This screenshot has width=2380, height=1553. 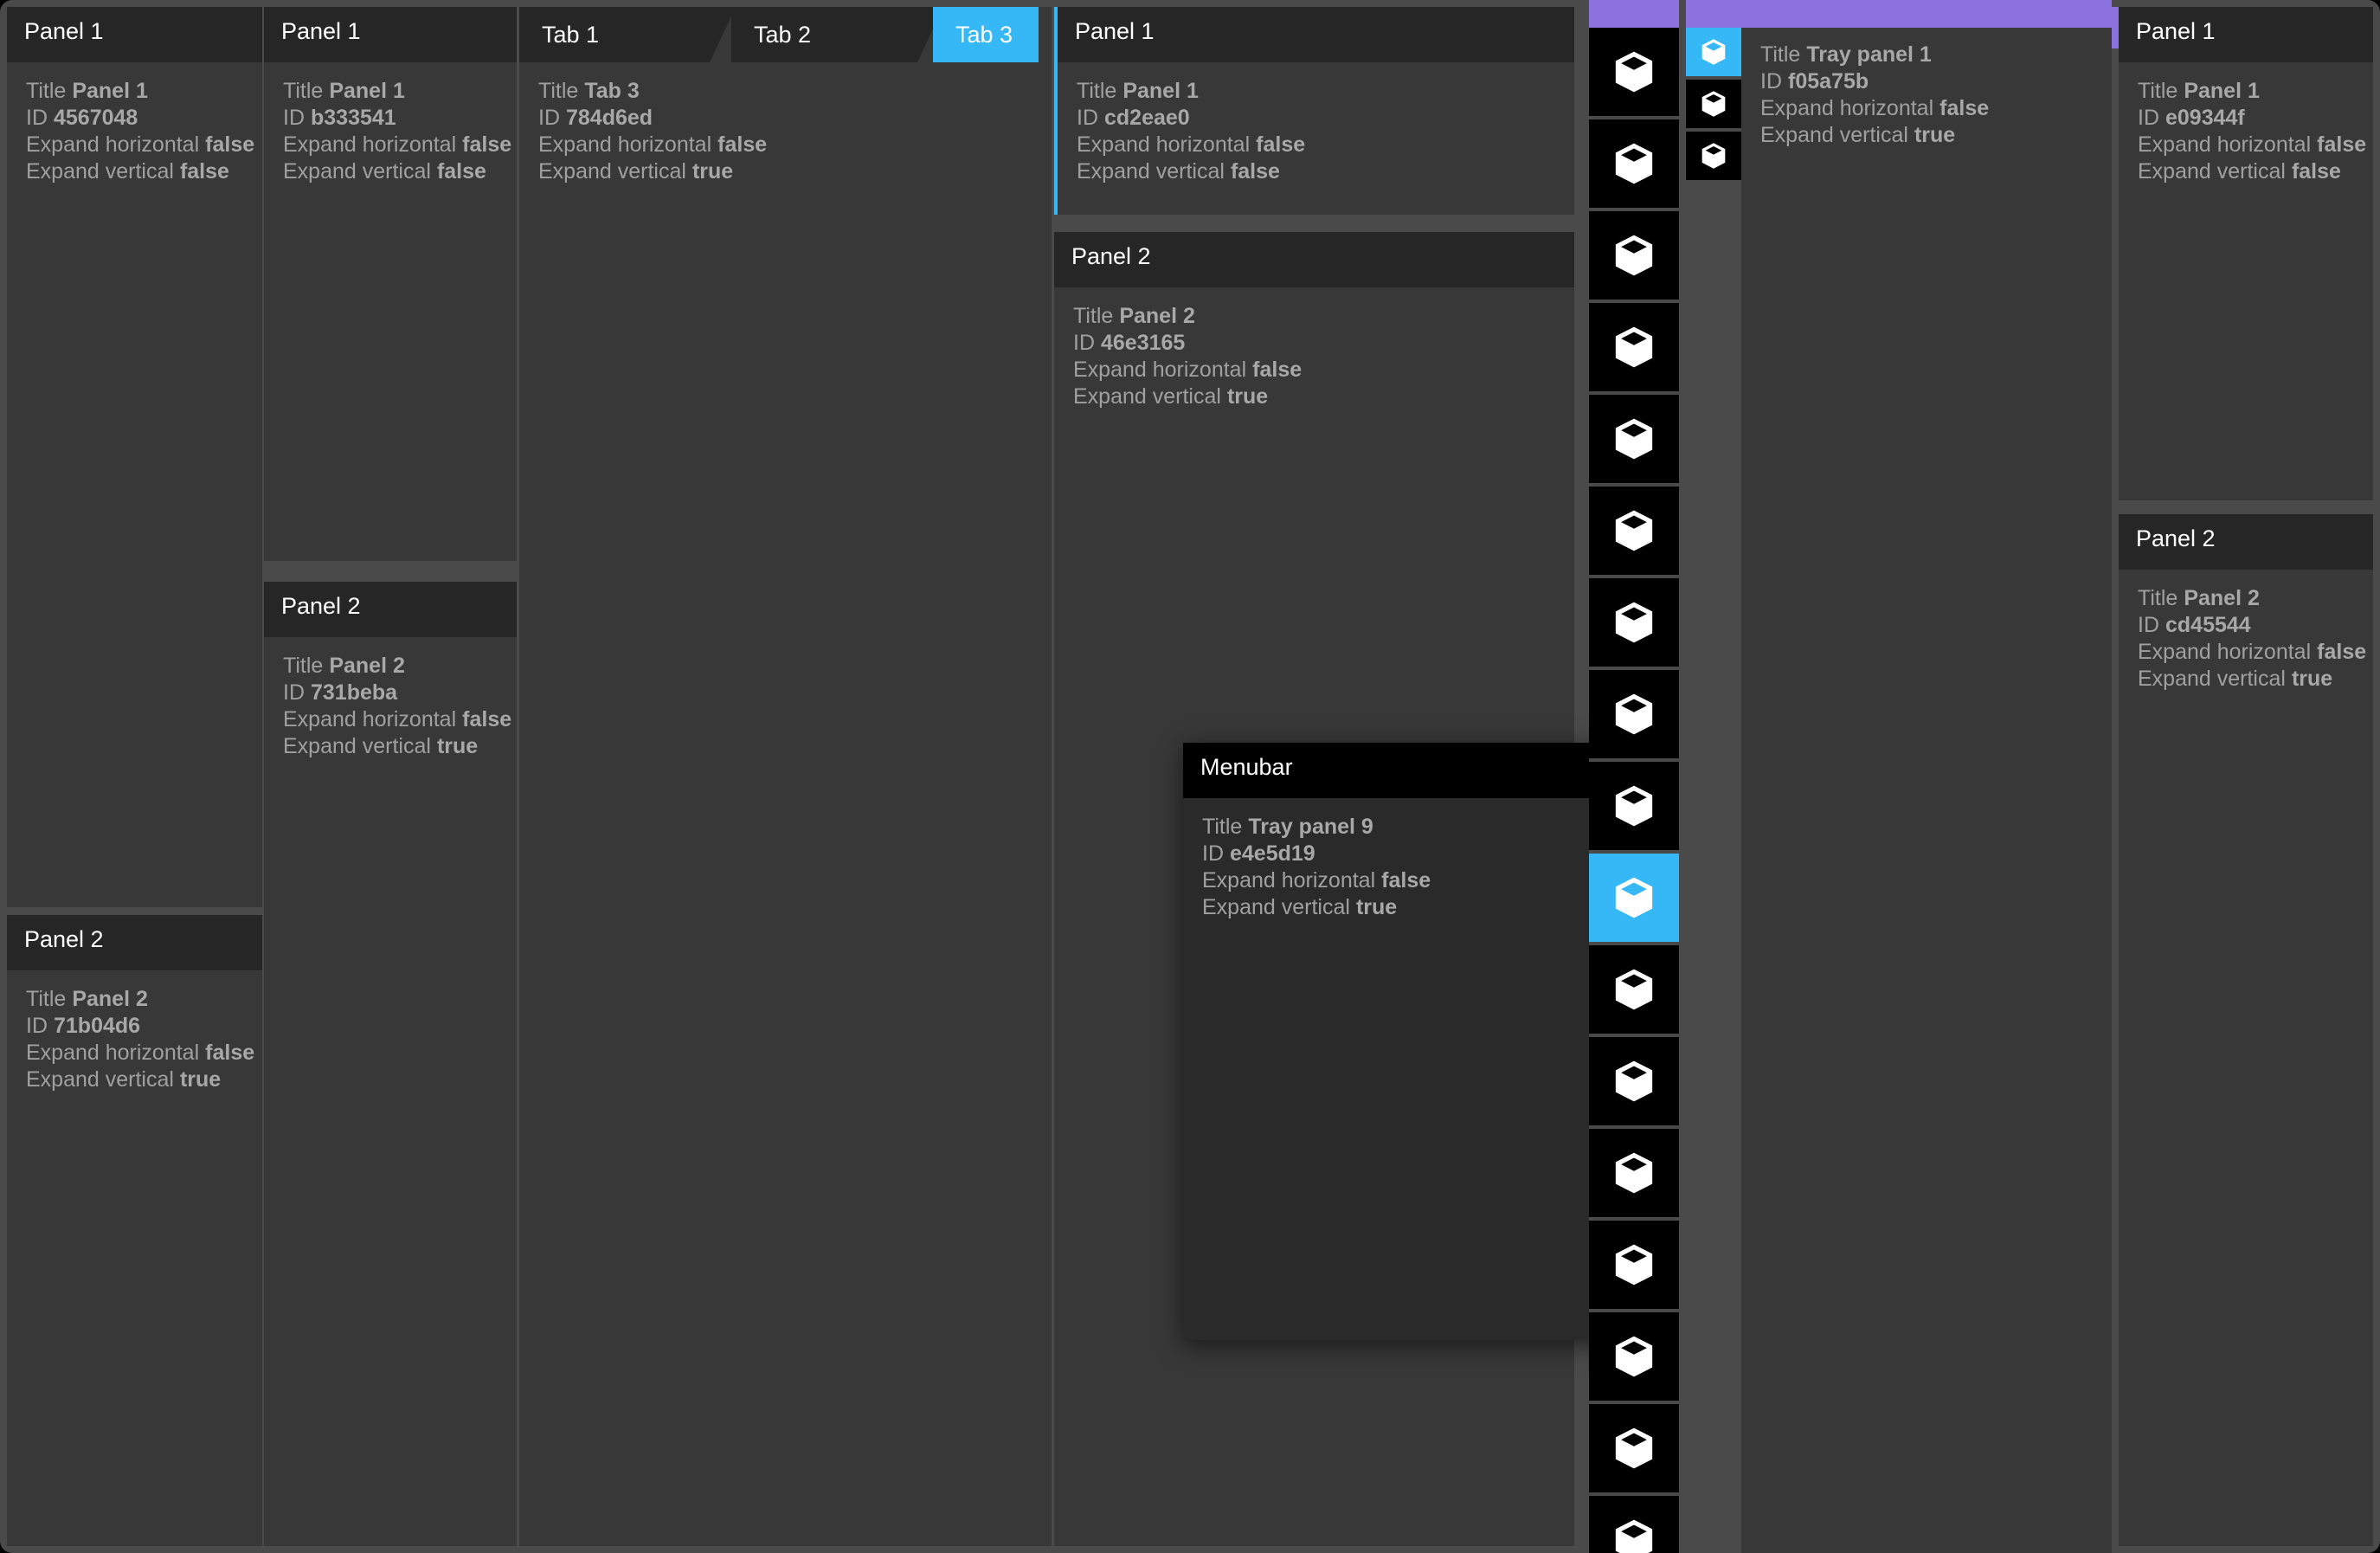 I want to click on panel-2-col2-header: Panel 2, so click(x=390, y=610).